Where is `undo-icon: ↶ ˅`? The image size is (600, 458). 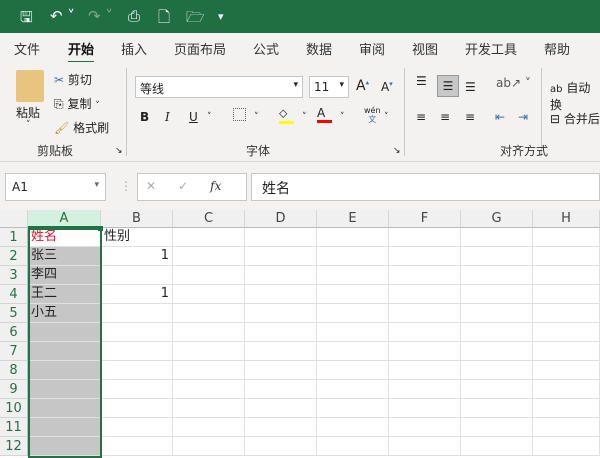 undo-icon: ↶ ˅ is located at coordinates (62, 16).